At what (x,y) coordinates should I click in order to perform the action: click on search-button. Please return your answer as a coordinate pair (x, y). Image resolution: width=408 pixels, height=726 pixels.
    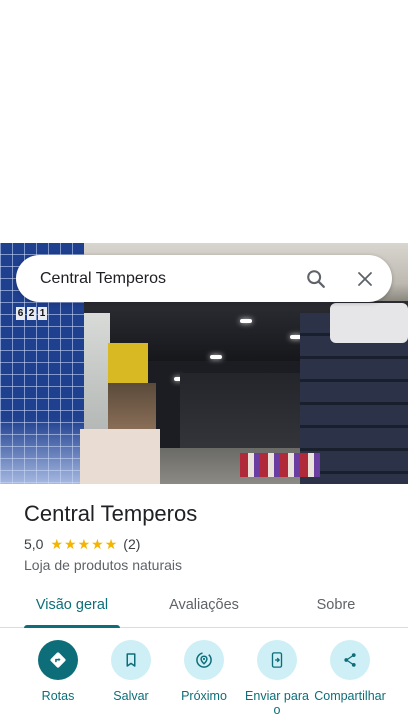
    Looking at the image, I should click on (316, 279).